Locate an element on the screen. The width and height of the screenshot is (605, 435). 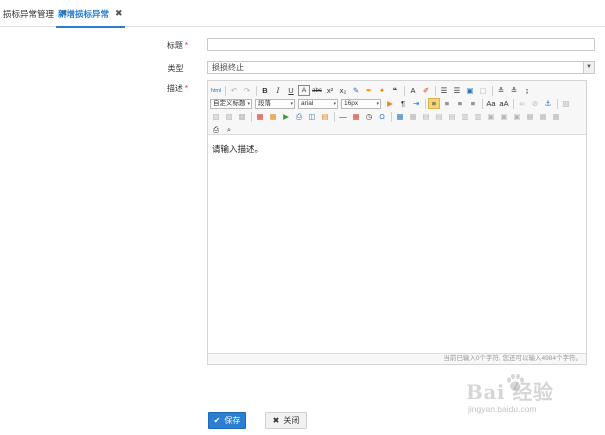
multi-image-icon: ▦ is located at coordinates (273, 116).